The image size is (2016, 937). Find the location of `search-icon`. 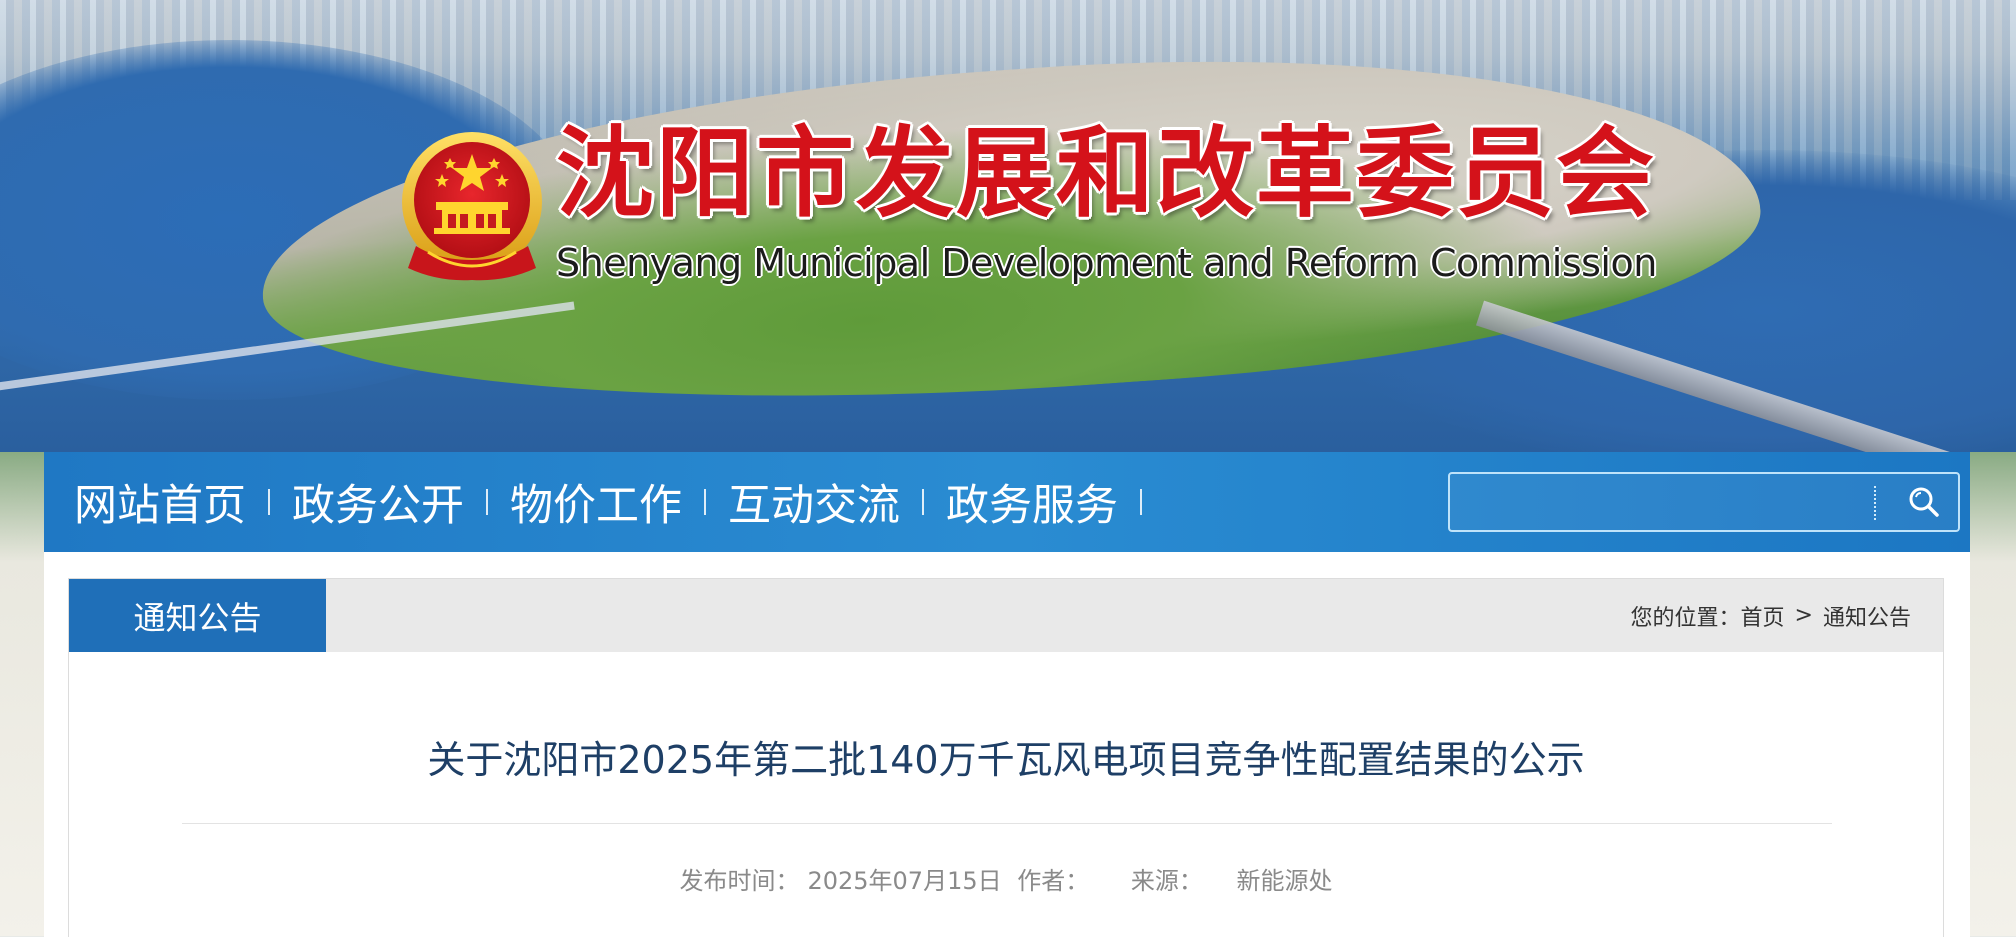

search-icon is located at coordinates (1924, 502).